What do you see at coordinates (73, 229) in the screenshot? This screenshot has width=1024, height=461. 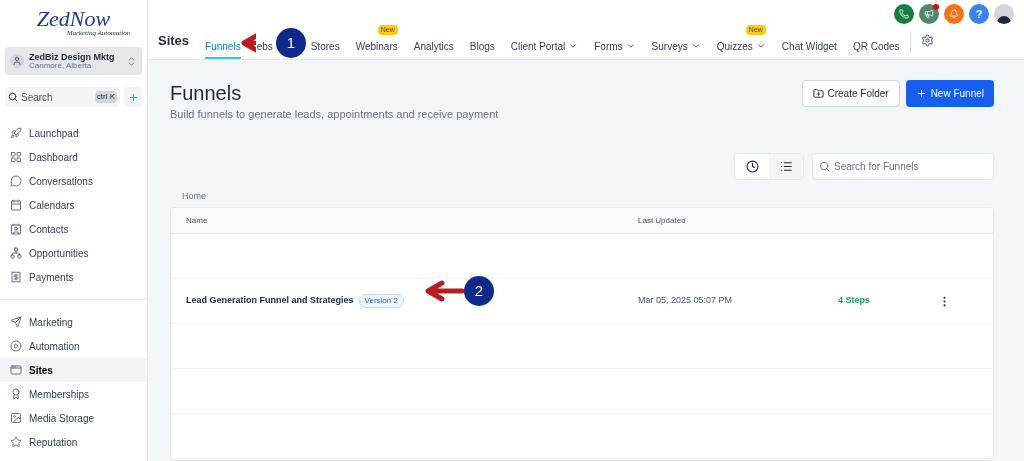 I see `sidebar-item: Contacts` at bounding box center [73, 229].